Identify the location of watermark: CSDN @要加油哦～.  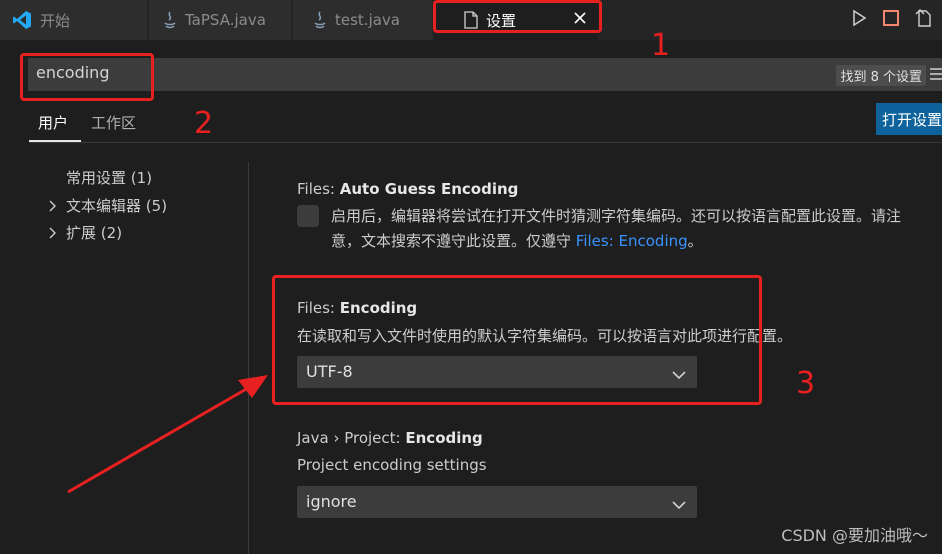
(854, 535).